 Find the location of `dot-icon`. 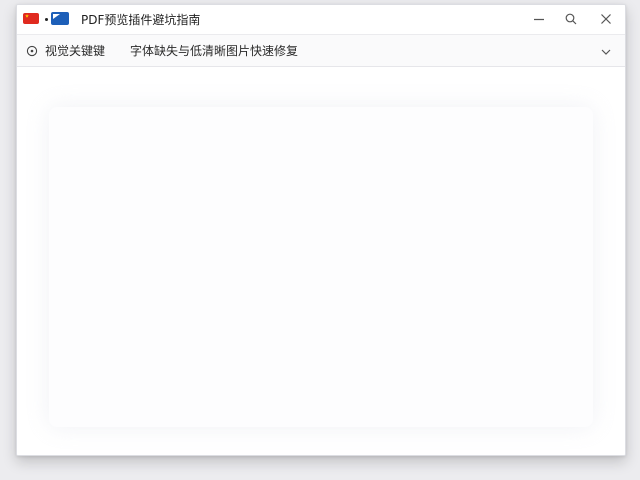

dot-icon is located at coordinates (46, 19).